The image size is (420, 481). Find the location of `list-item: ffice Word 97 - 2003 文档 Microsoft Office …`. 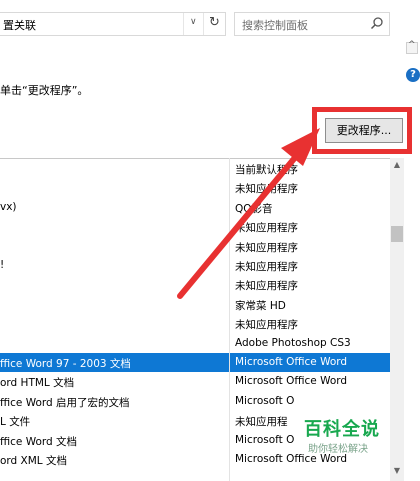

list-item: ffice Word 97 - 2003 文档 Microsoft Office … is located at coordinates (195, 363).